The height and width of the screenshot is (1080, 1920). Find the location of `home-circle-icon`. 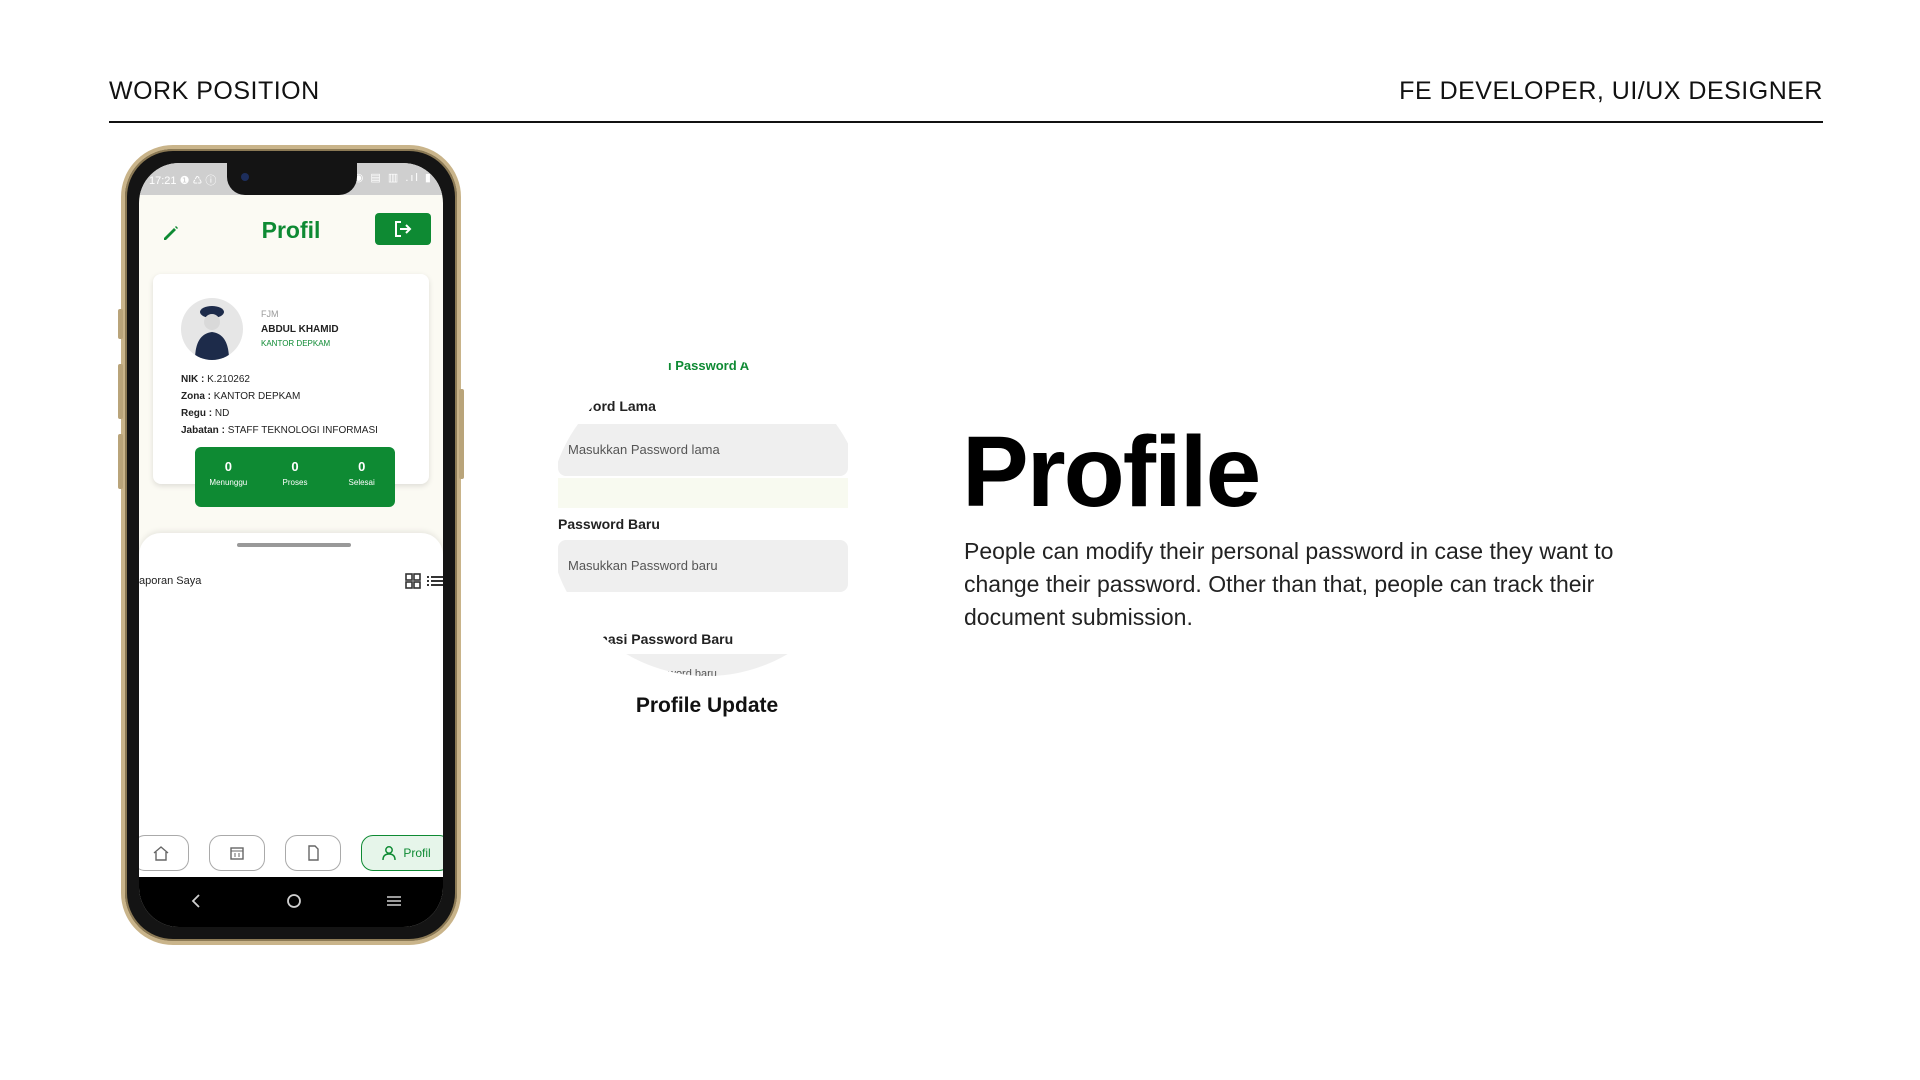

home-circle-icon is located at coordinates (294, 901).